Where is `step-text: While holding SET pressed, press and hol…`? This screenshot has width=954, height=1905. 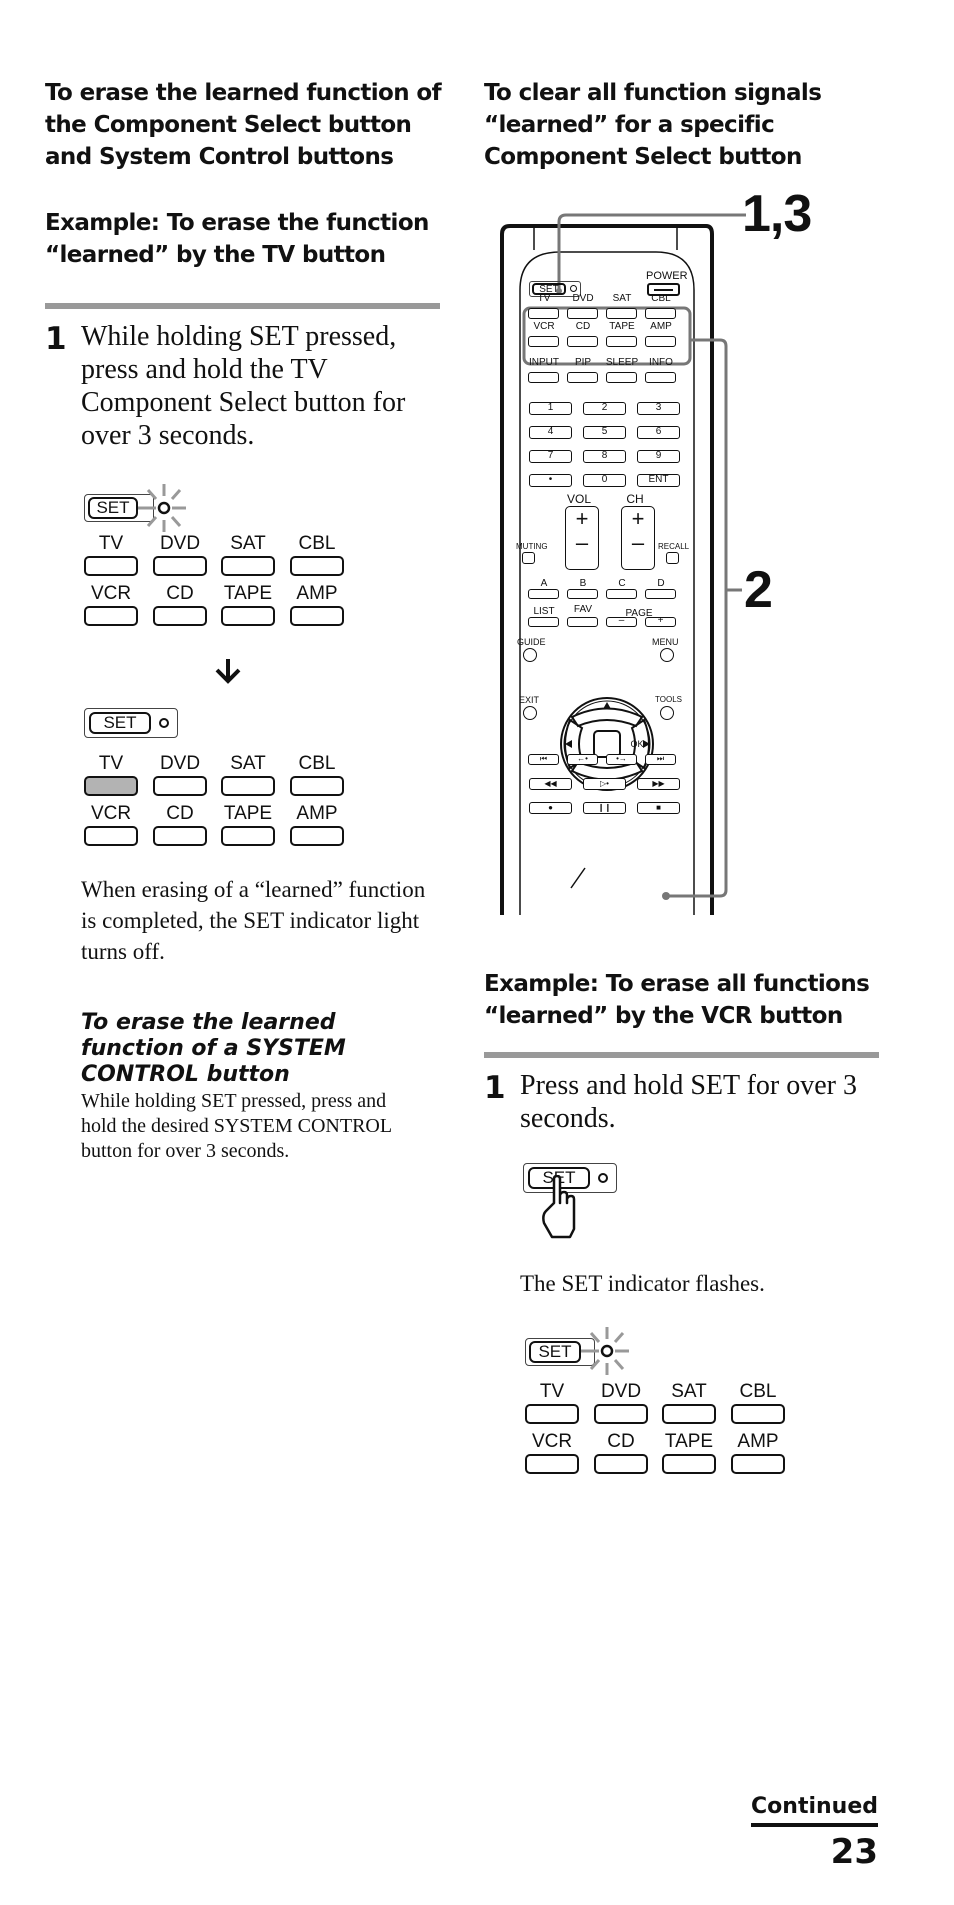
step-text: While holding SET pressed, press and hol… is located at coordinates (243, 386).